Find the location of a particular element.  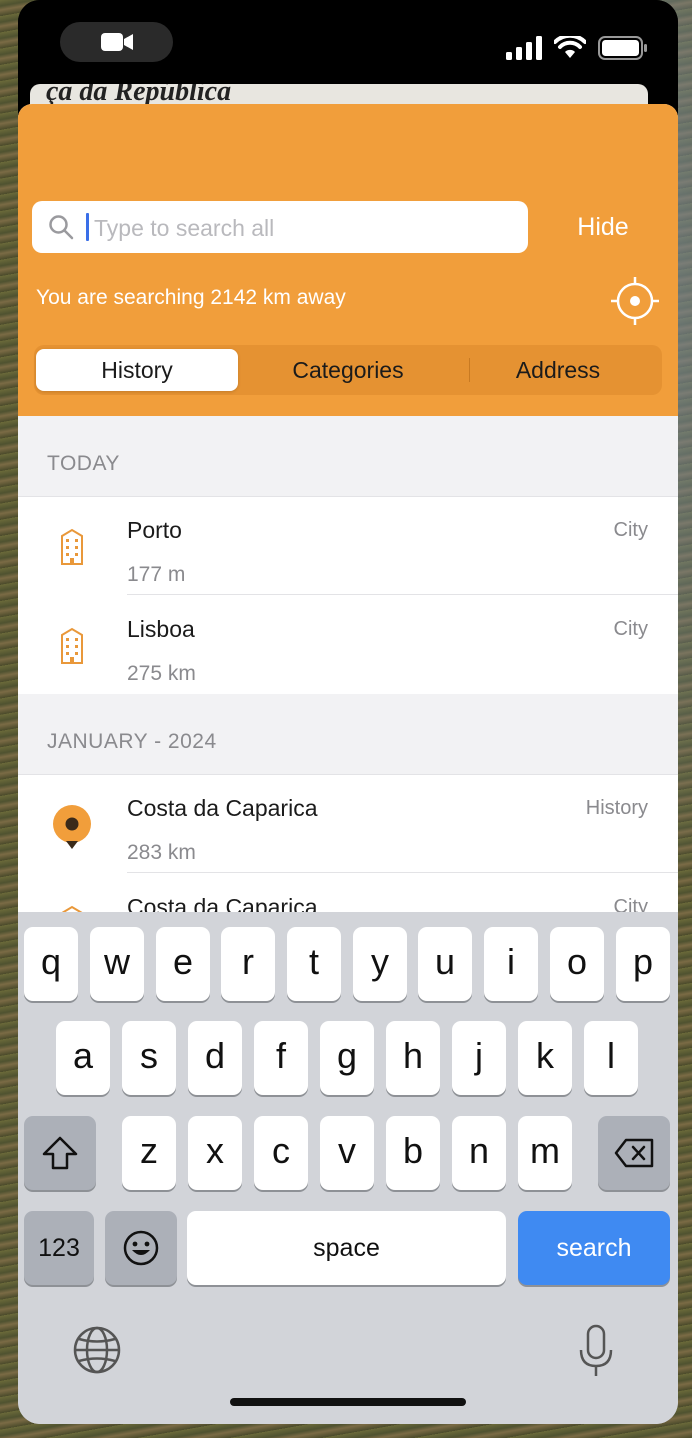

microphone-icon is located at coordinates (596, 1351).